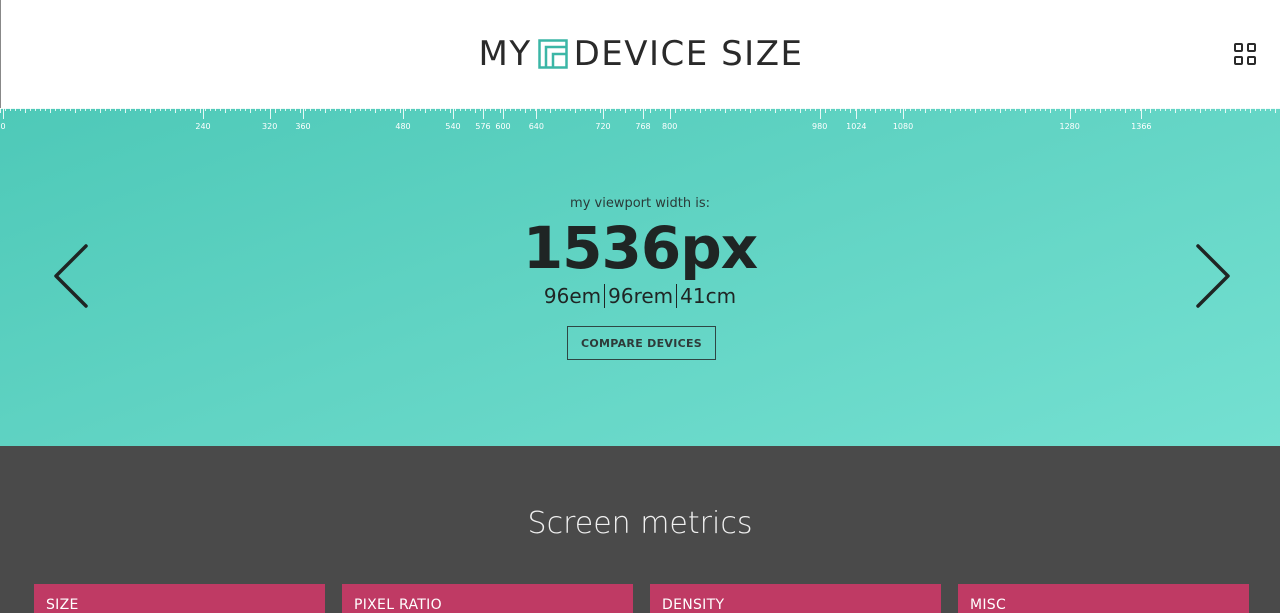 The image size is (1280, 613). Describe the element at coordinates (483, 126) in the screenshot. I see `ruler-label: 576` at that location.